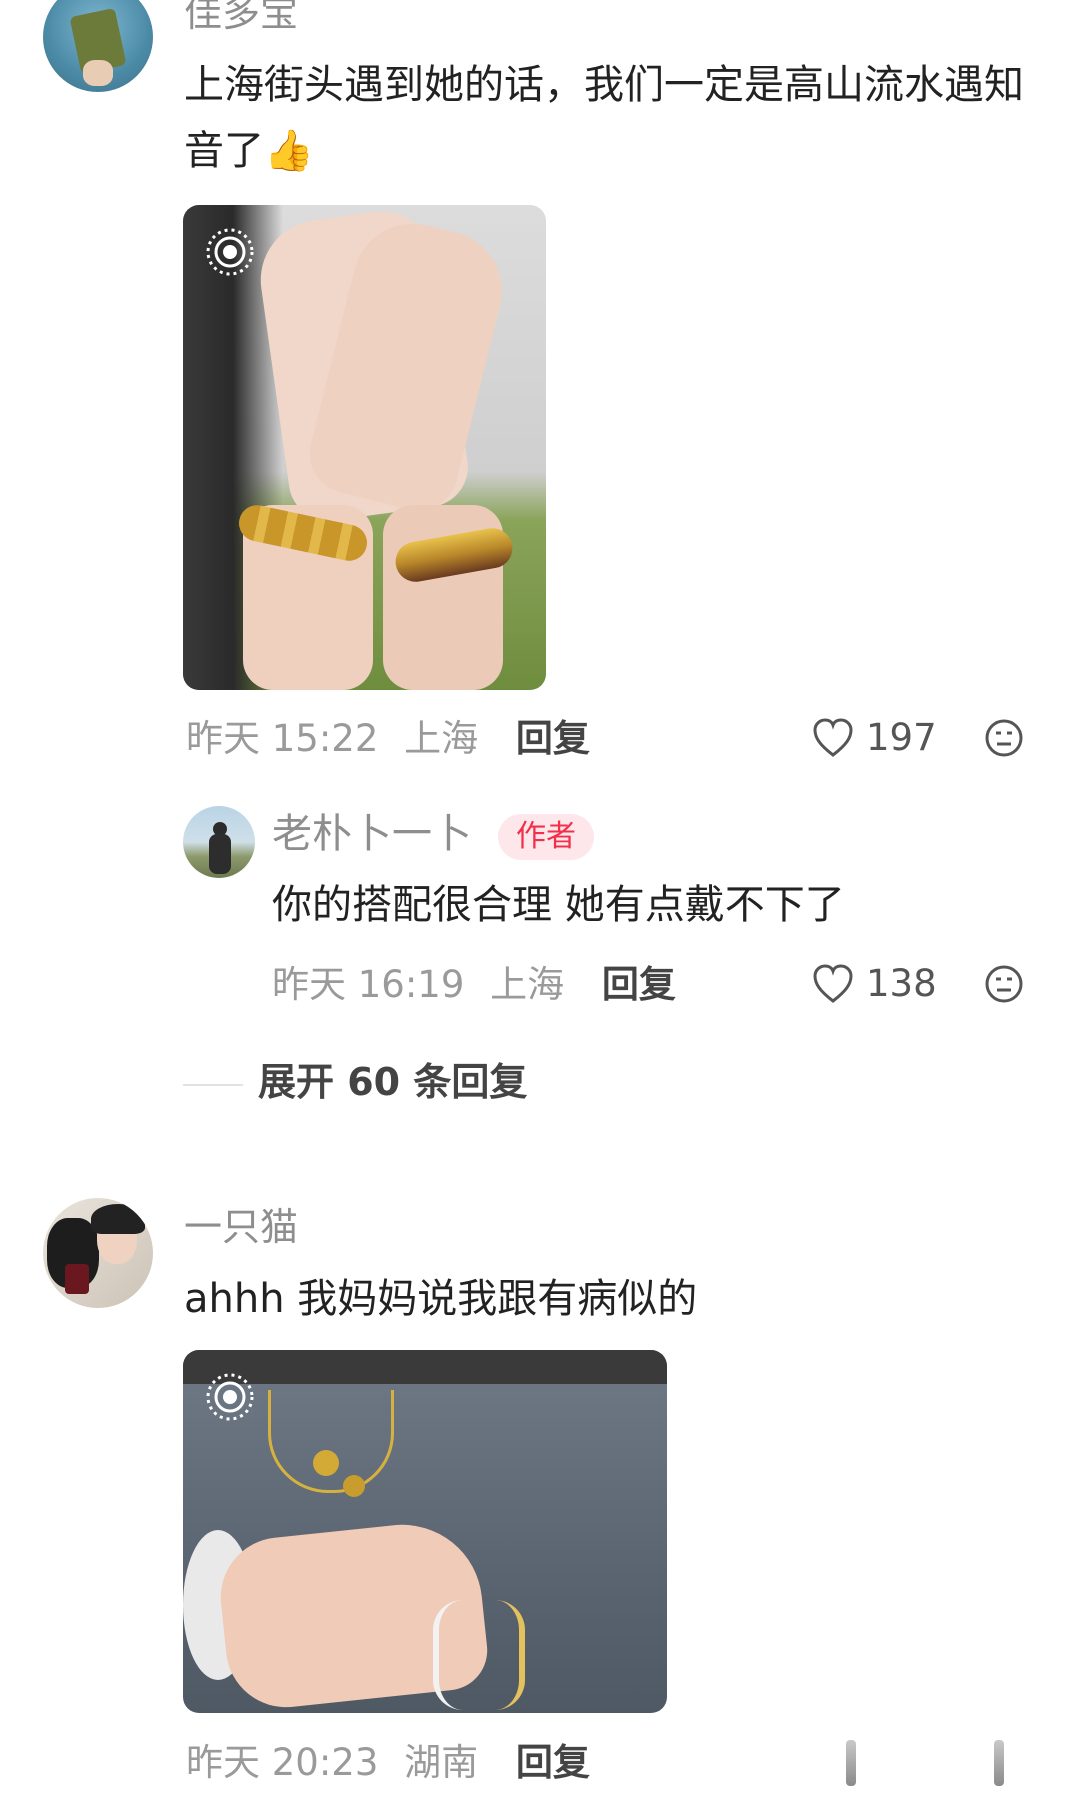 The image size is (1079, 1796). What do you see at coordinates (901, 737) in the screenshot?
I see `like-count: 197` at bounding box center [901, 737].